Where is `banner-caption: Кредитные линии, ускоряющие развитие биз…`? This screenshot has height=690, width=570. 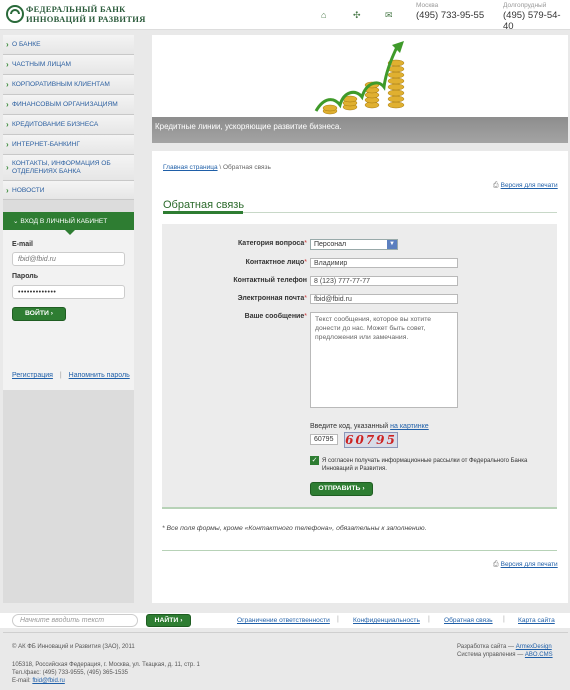
banner-caption: Кредитные линии, ускоряющие развитие биз… is located at coordinates (248, 126).